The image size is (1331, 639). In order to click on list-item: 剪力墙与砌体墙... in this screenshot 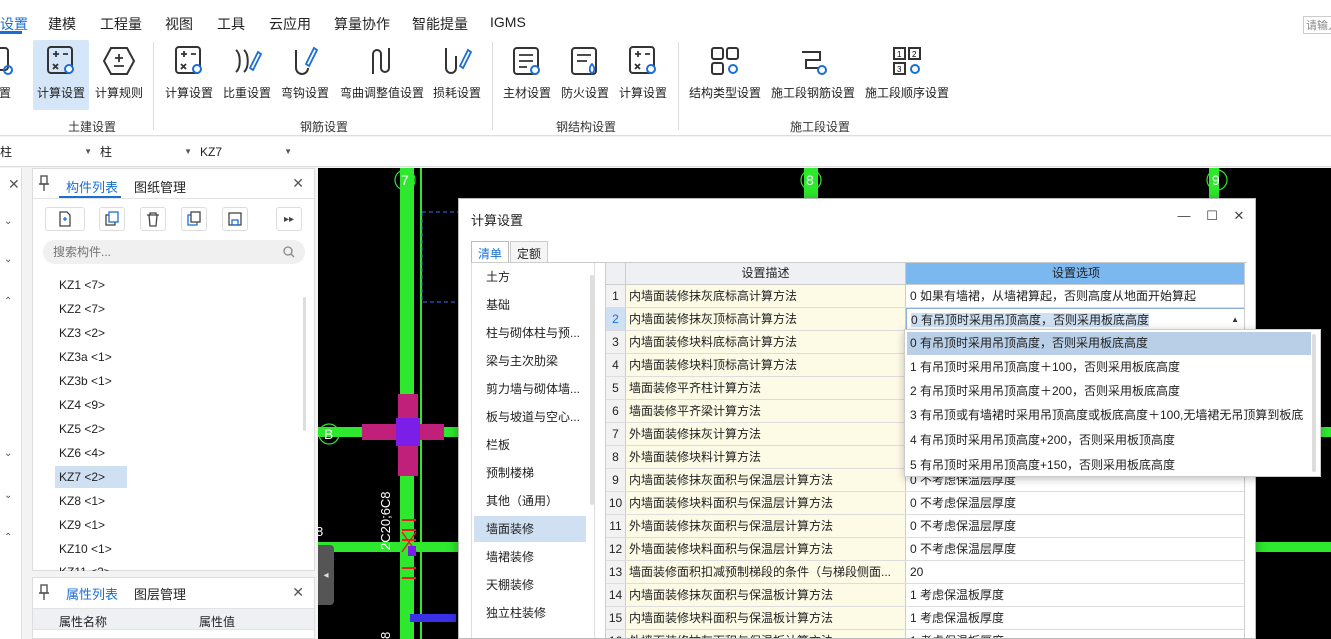, I will do `click(530, 389)`.